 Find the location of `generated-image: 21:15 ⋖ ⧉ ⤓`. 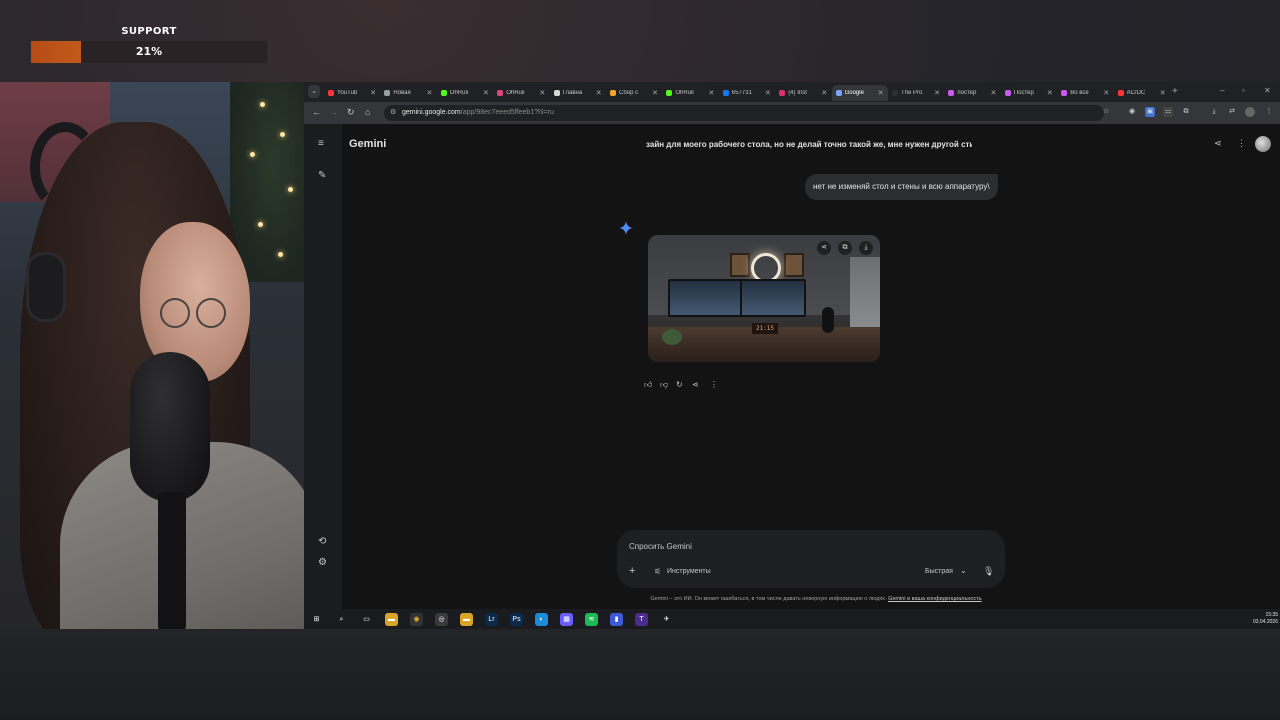

generated-image: 21:15 ⋖ ⧉ ⤓ is located at coordinates (764, 298).